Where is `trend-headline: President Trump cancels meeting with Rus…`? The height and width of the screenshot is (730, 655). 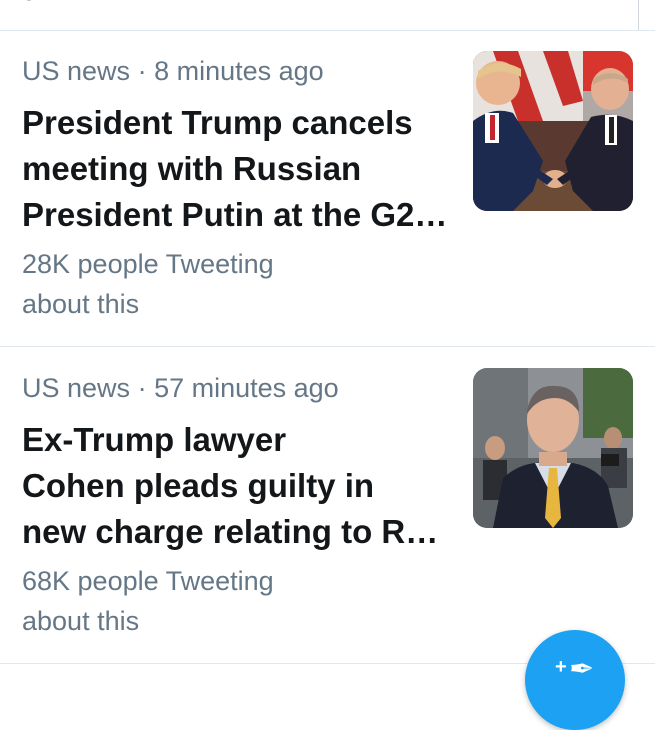
trend-headline: President Trump cancels meeting with Rus… is located at coordinates (237, 169).